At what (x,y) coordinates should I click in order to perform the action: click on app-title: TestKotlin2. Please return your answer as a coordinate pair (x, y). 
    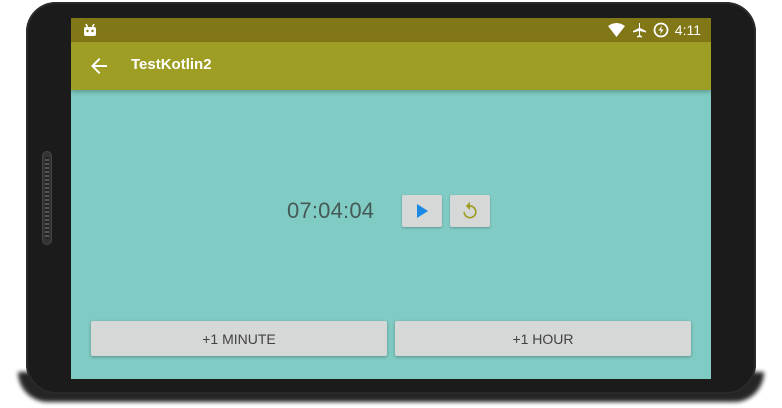
    Looking at the image, I should click on (171, 64).